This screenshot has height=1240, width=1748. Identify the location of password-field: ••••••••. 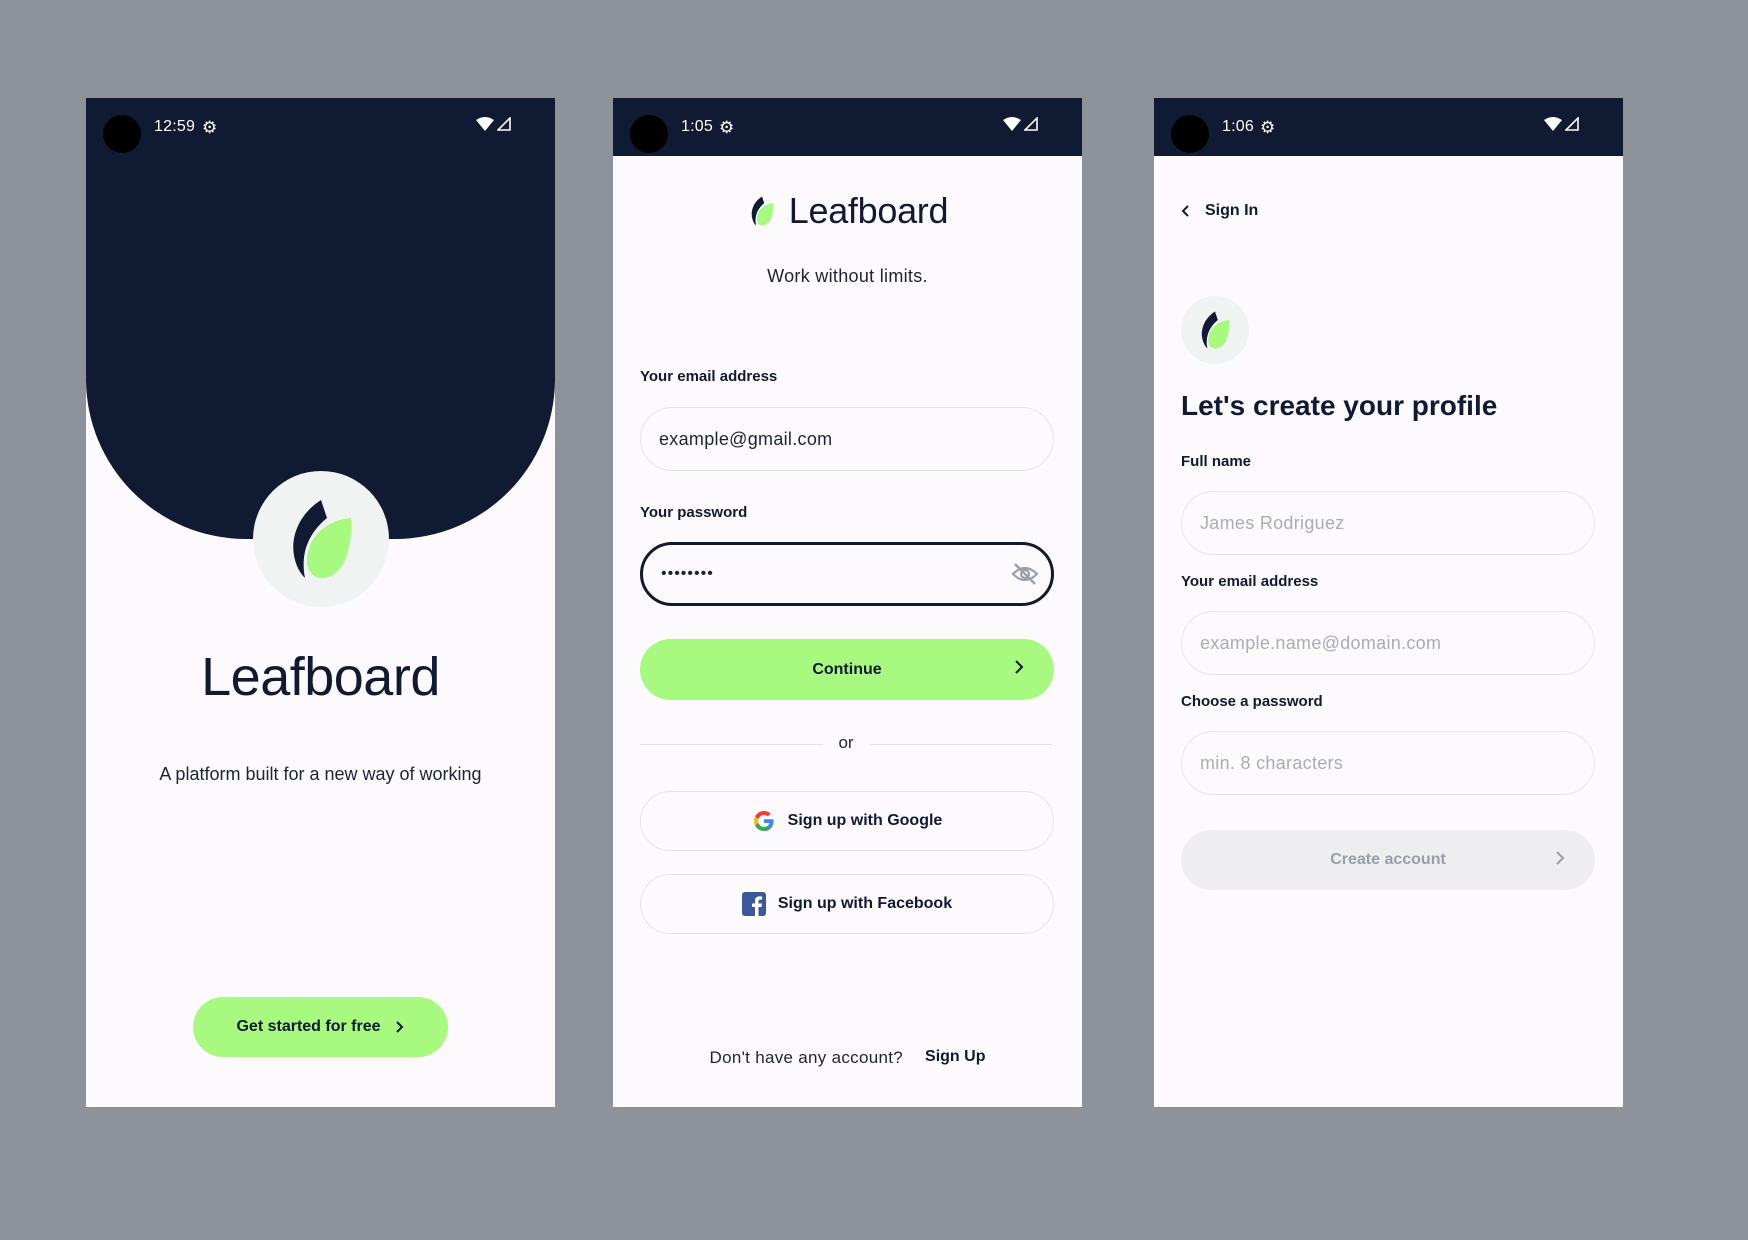
(847, 574).